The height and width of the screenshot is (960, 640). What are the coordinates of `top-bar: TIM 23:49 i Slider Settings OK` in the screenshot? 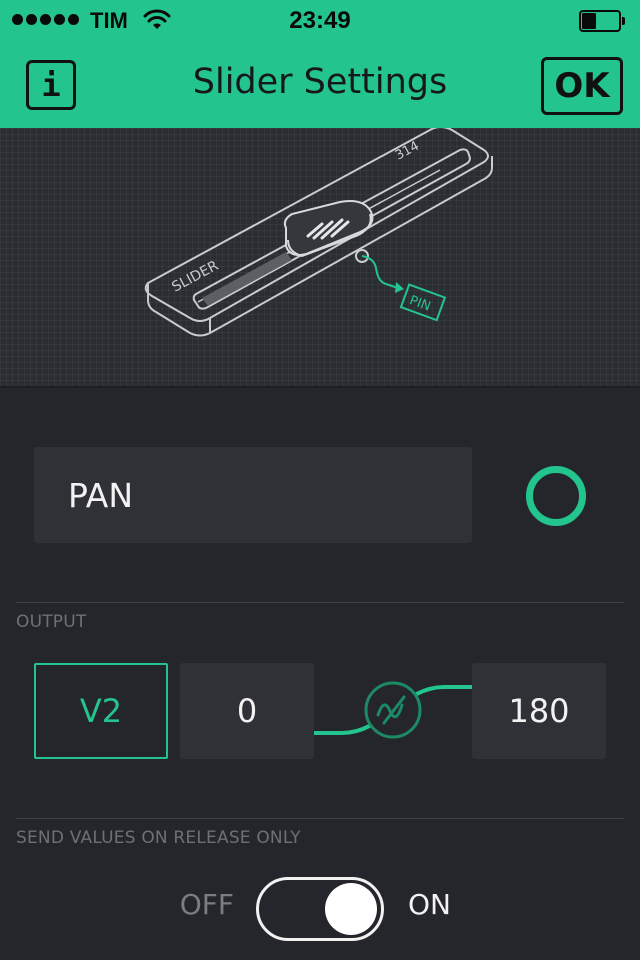 It's located at (320, 64).